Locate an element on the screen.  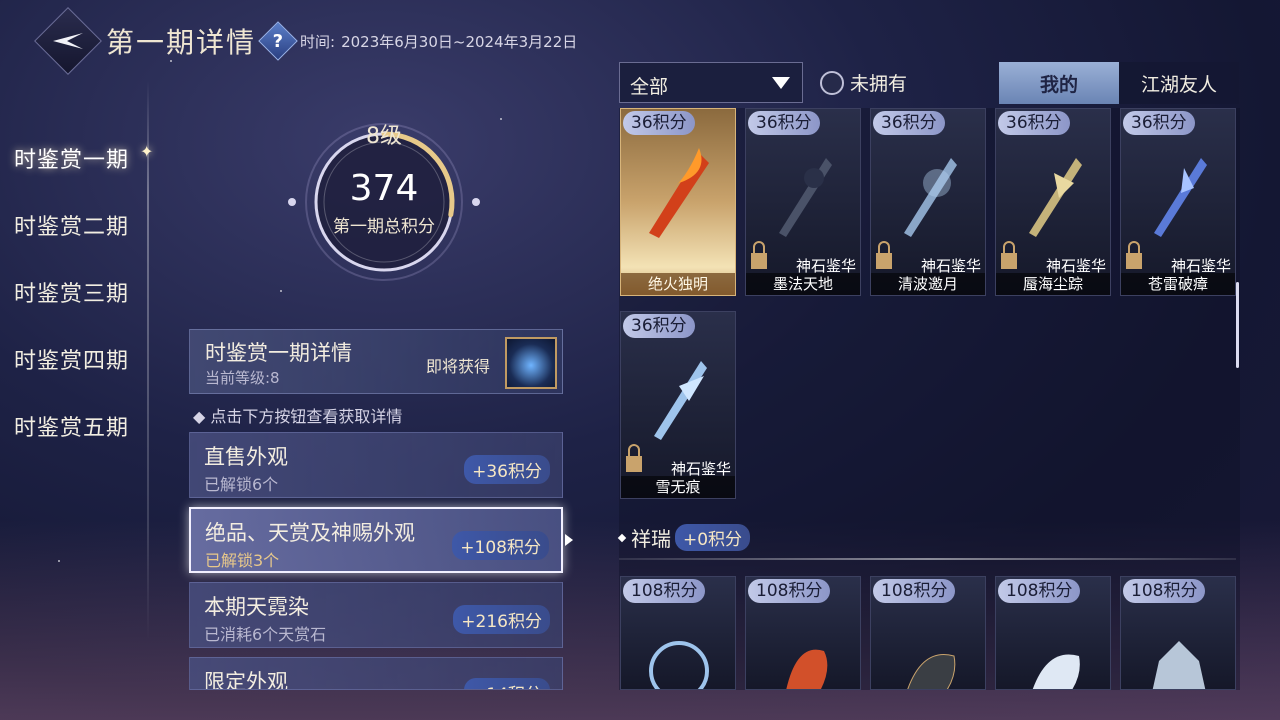
back-button is located at coordinates (68, 41).